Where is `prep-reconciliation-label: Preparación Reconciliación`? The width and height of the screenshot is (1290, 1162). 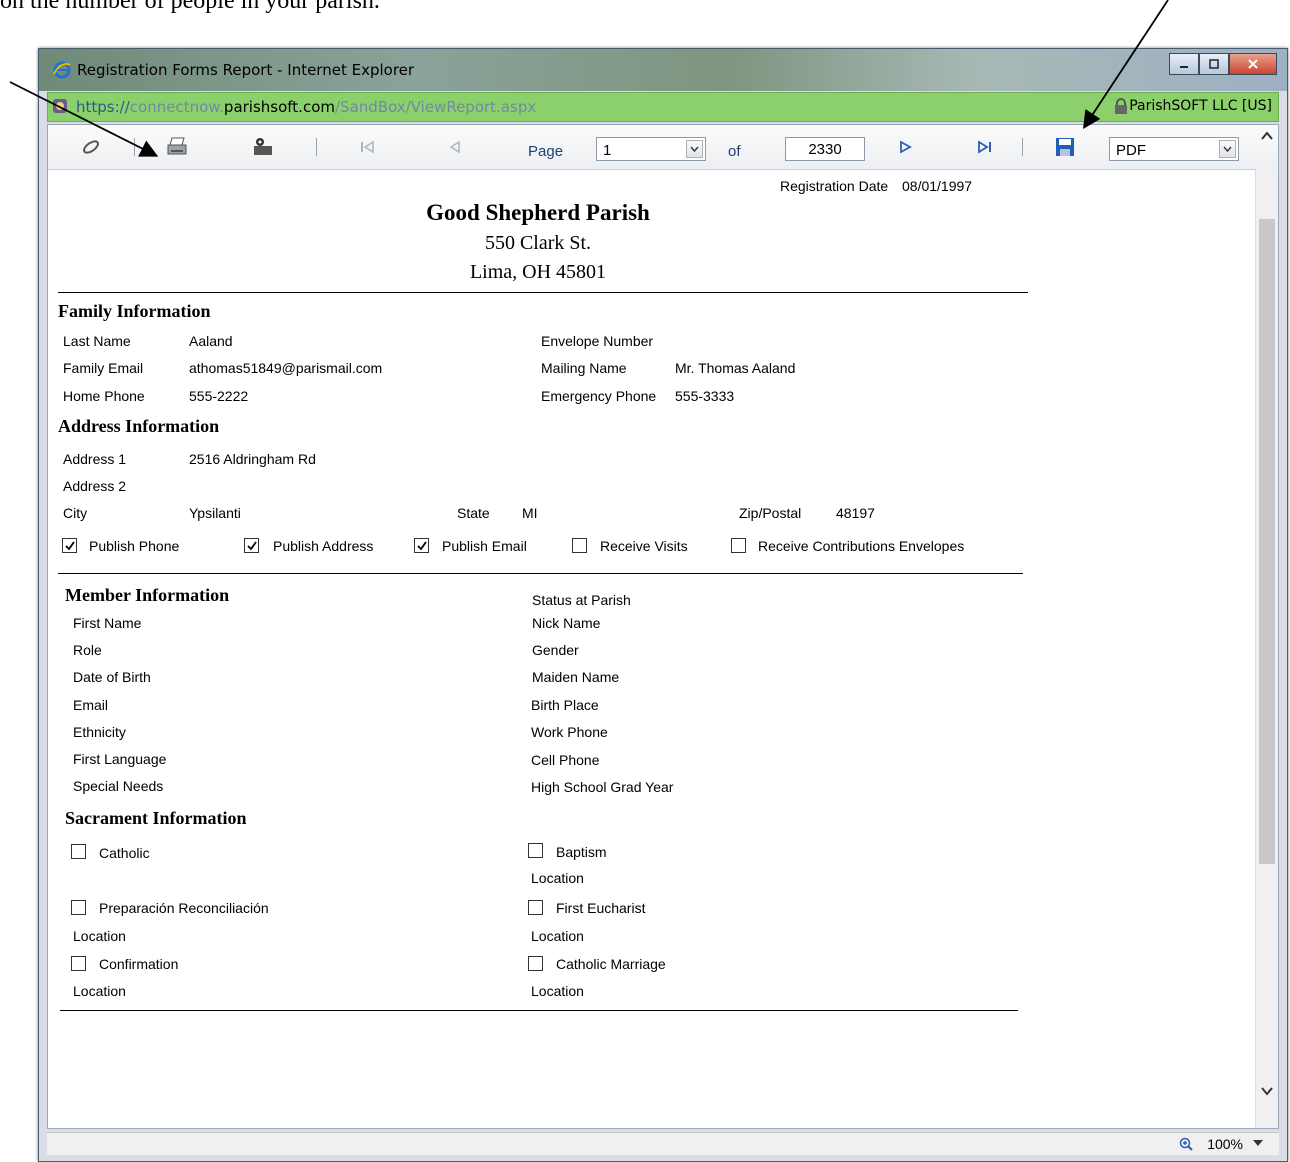 prep-reconciliation-label: Preparación Reconciliación is located at coordinates (184, 908).